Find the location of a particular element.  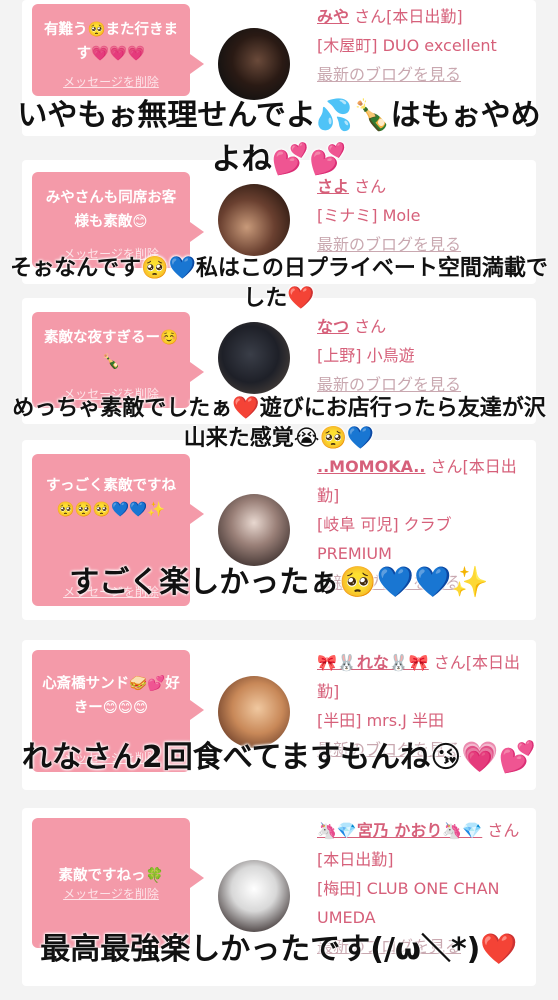

message-bubble: 有難う🥺また行きます💗💗💗 メッセージを削除 is located at coordinates (118, 50).